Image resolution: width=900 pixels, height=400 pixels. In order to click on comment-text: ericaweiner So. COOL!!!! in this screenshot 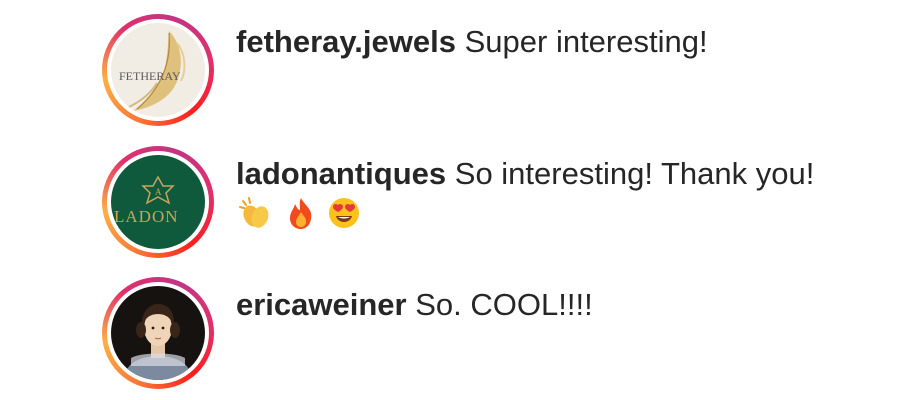, I will do `click(536, 305)`.